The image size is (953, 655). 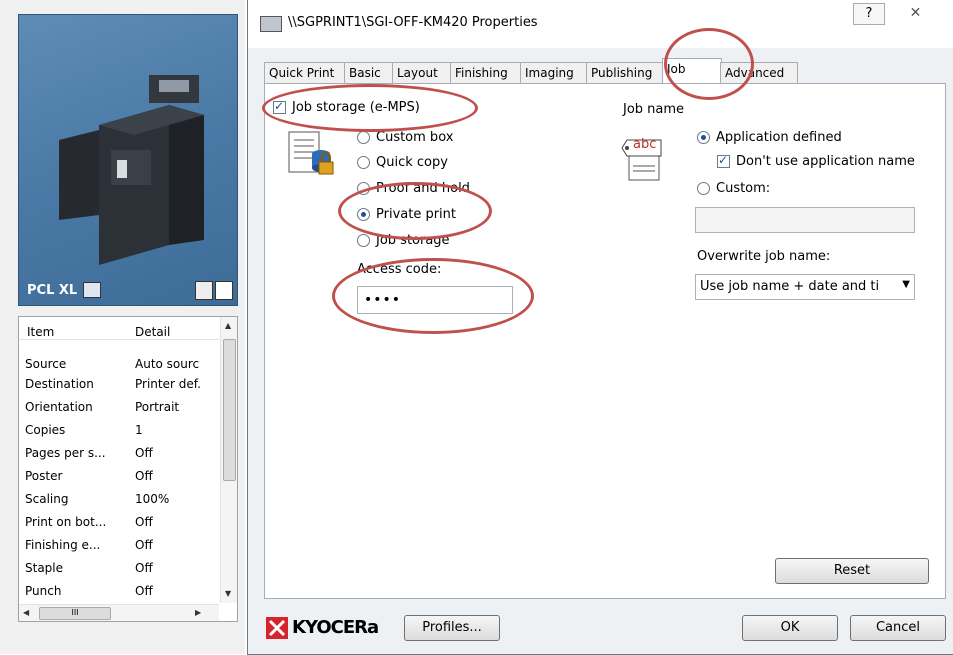 I want to click on option-label: Application defined, so click(x=779, y=137).